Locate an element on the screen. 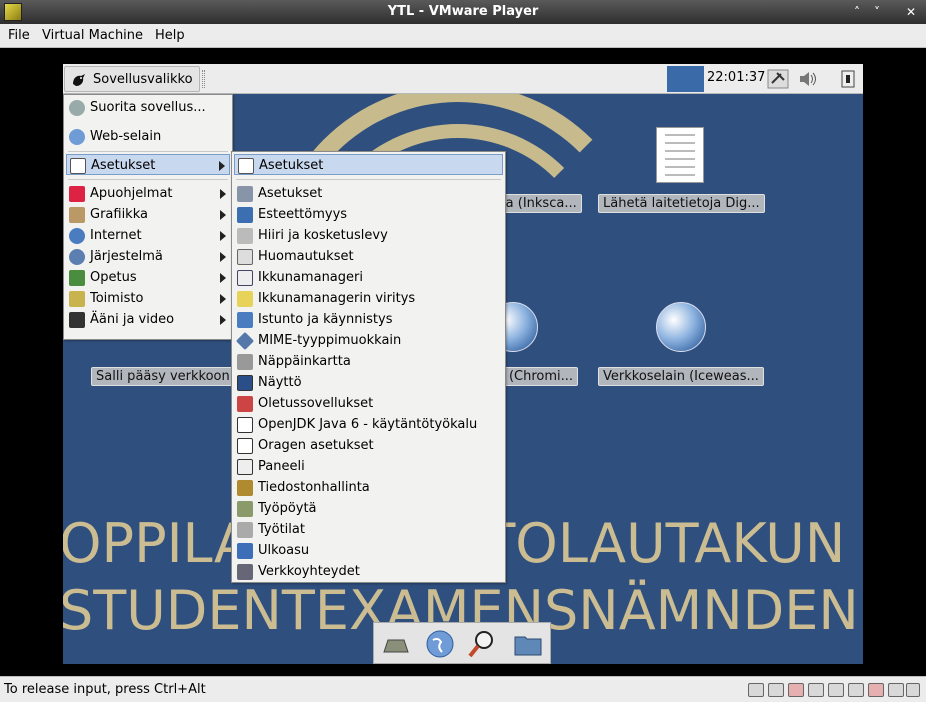 The image size is (926, 702). mouse-icon is located at coordinates (245, 236).